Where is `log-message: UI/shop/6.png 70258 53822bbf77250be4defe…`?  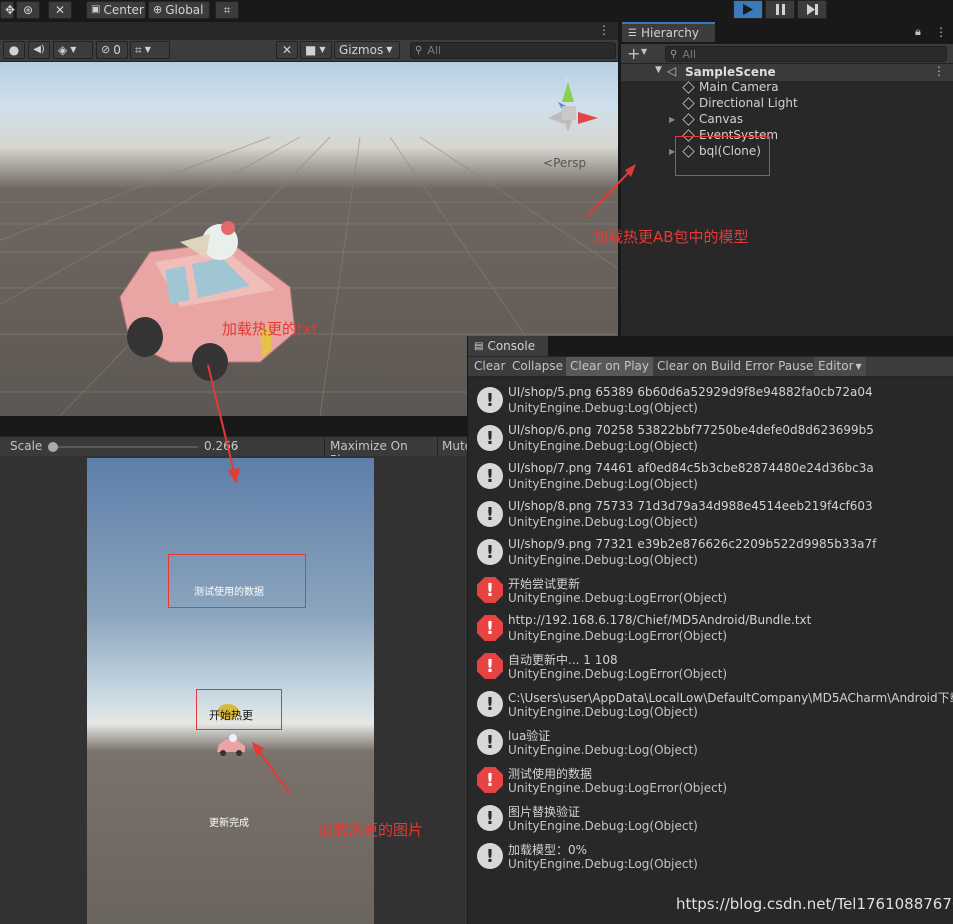 log-message: UI/shop/6.png 70258 53822bbf77250be4defe… is located at coordinates (691, 430).